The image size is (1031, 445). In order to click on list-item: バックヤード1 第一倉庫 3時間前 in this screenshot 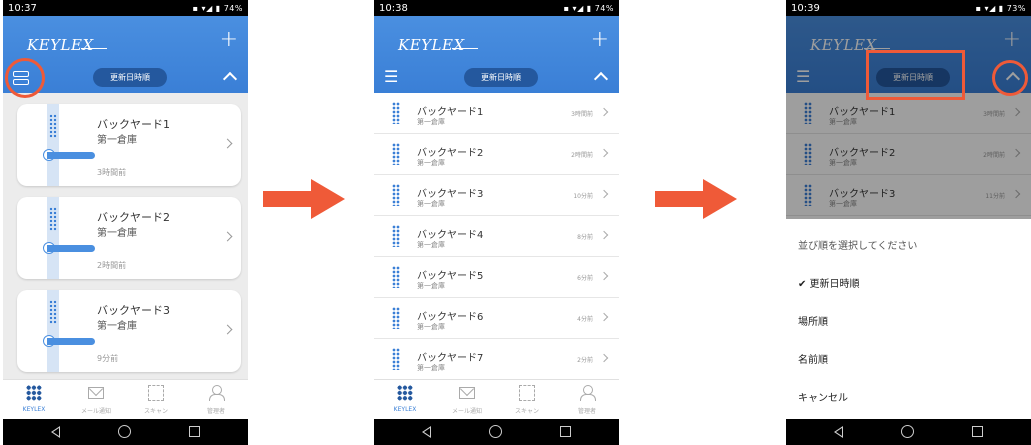, I will do `click(496, 113)`.